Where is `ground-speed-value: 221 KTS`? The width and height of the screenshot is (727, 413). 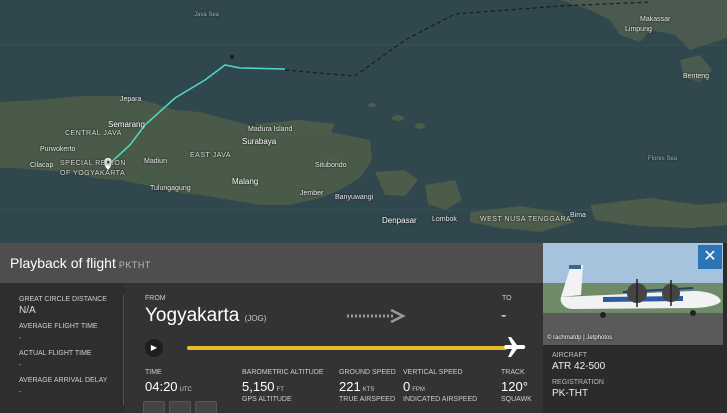 ground-speed-value: 221 KTS is located at coordinates (356, 386).